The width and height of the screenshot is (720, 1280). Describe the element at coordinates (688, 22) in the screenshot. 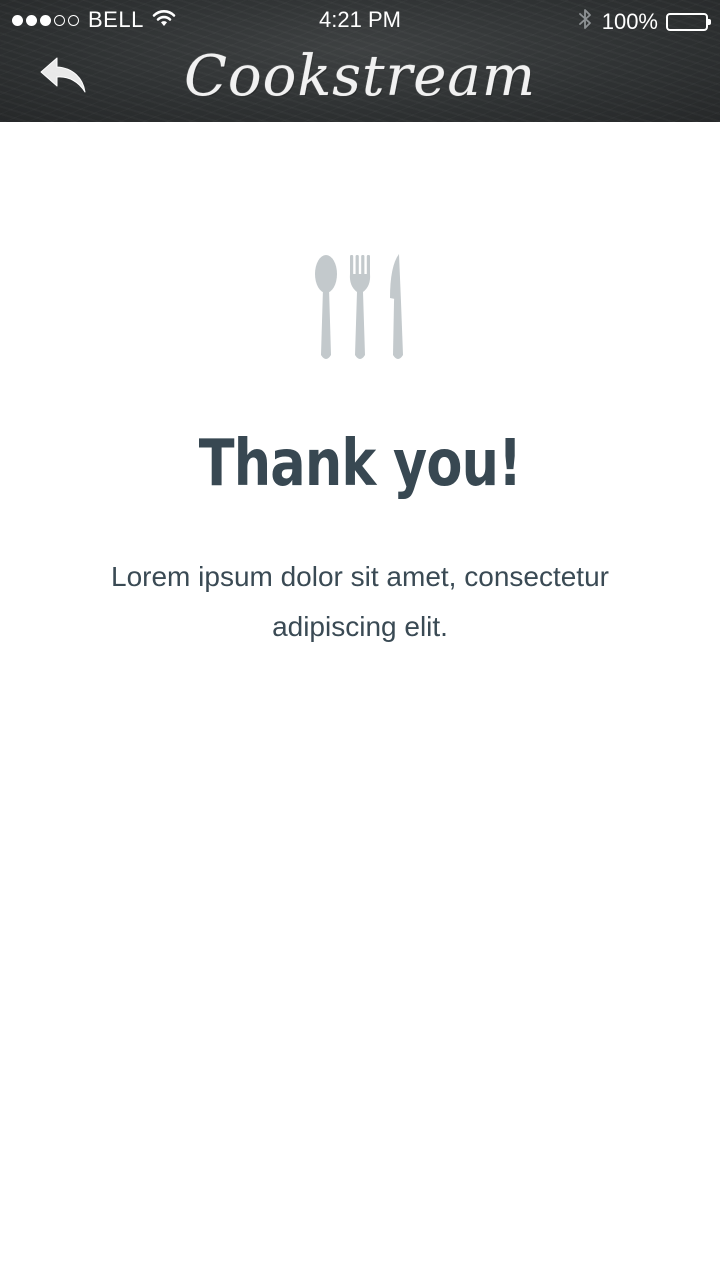

I see `battery-icon` at that location.